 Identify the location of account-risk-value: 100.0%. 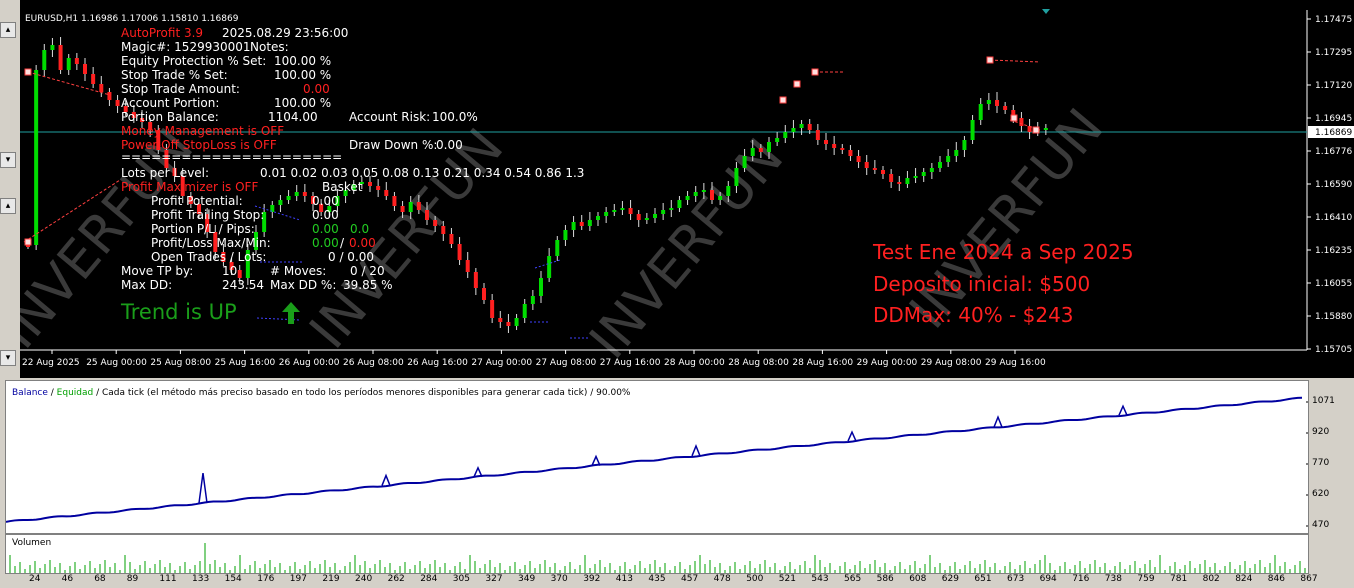
(455, 117).